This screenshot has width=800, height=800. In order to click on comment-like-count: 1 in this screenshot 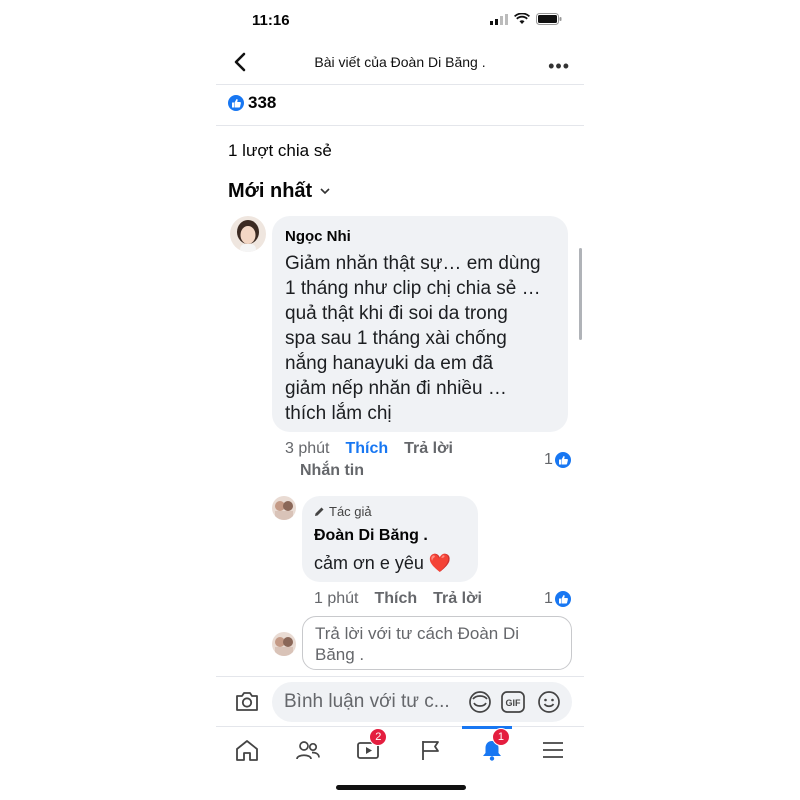, I will do `click(557, 460)`.